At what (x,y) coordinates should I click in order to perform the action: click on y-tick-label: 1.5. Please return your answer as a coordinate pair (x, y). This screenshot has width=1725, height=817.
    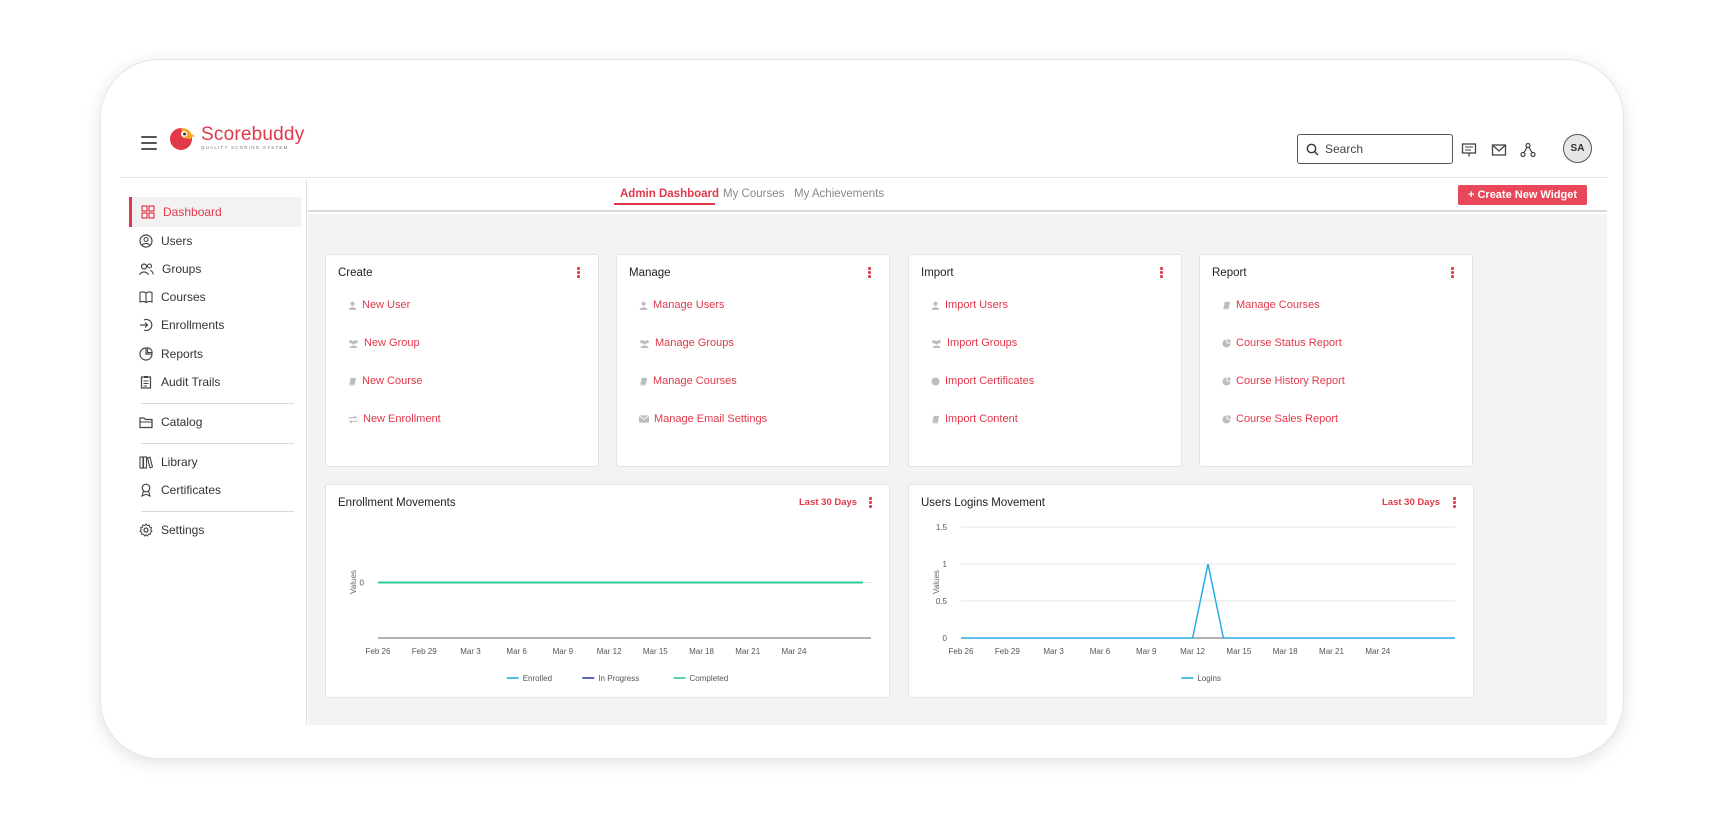
    Looking at the image, I should click on (942, 527).